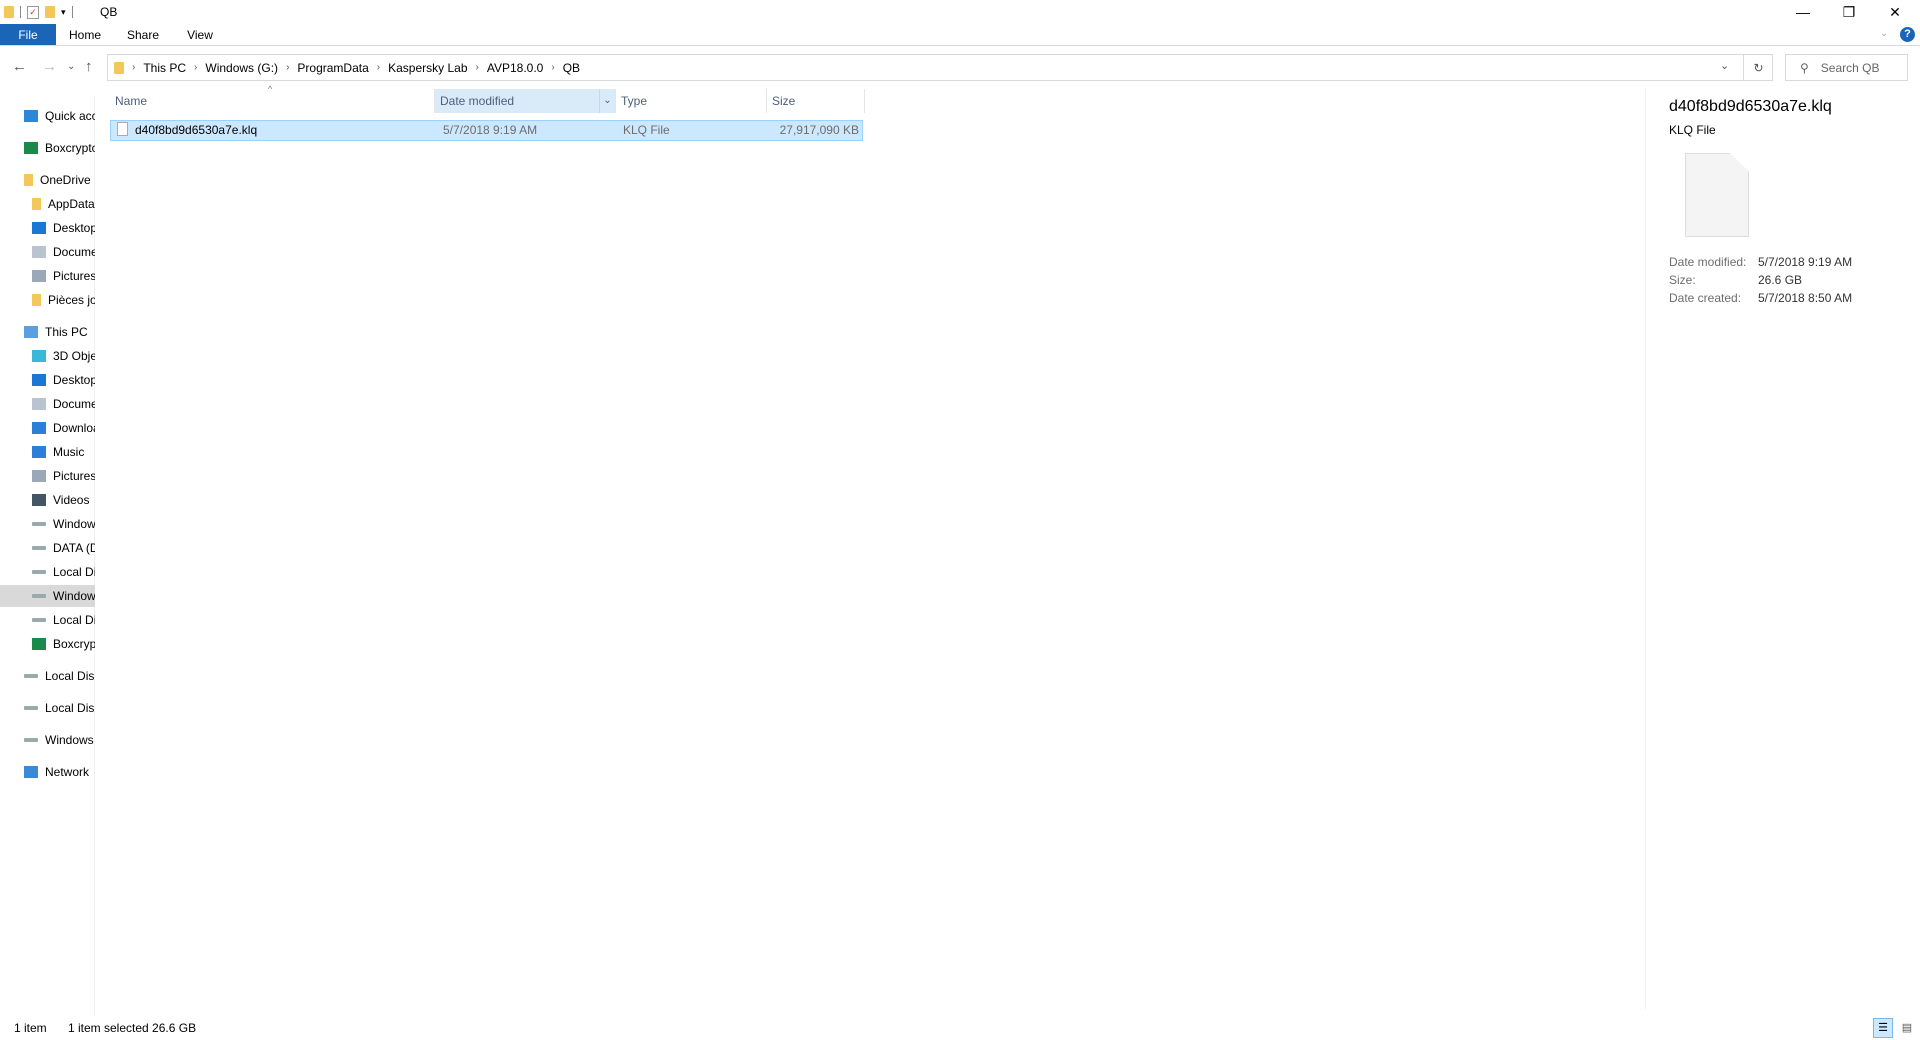  What do you see at coordinates (427, 68) in the screenshot?
I see `breadcrumb-kaspersky-lab: Kaspersky Lab` at bounding box center [427, 68].